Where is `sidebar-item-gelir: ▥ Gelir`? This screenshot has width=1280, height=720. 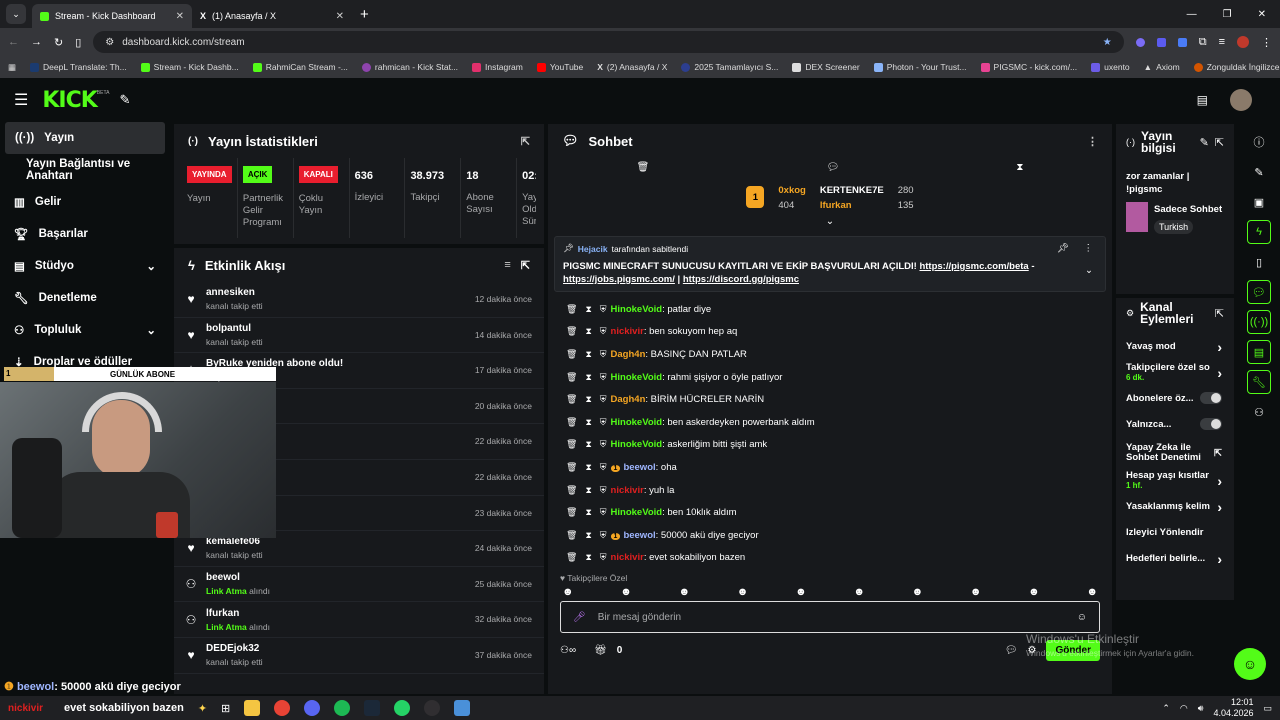
sidebar-item-gelir: ▥ Gelir is located at coordinates (85, 202).